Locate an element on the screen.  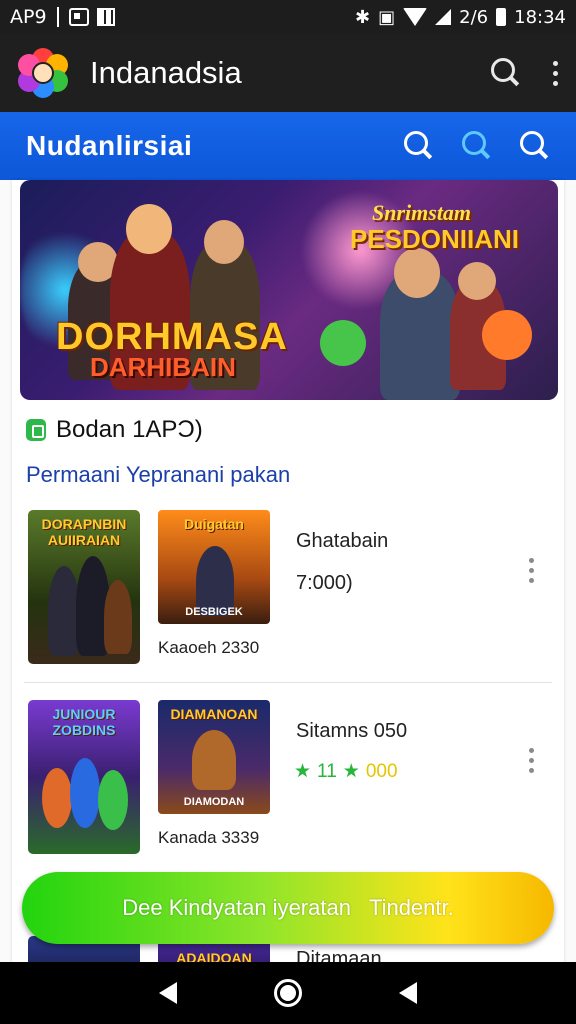
hero-tagline: Snrimstam is located at coordinates (422, 212).